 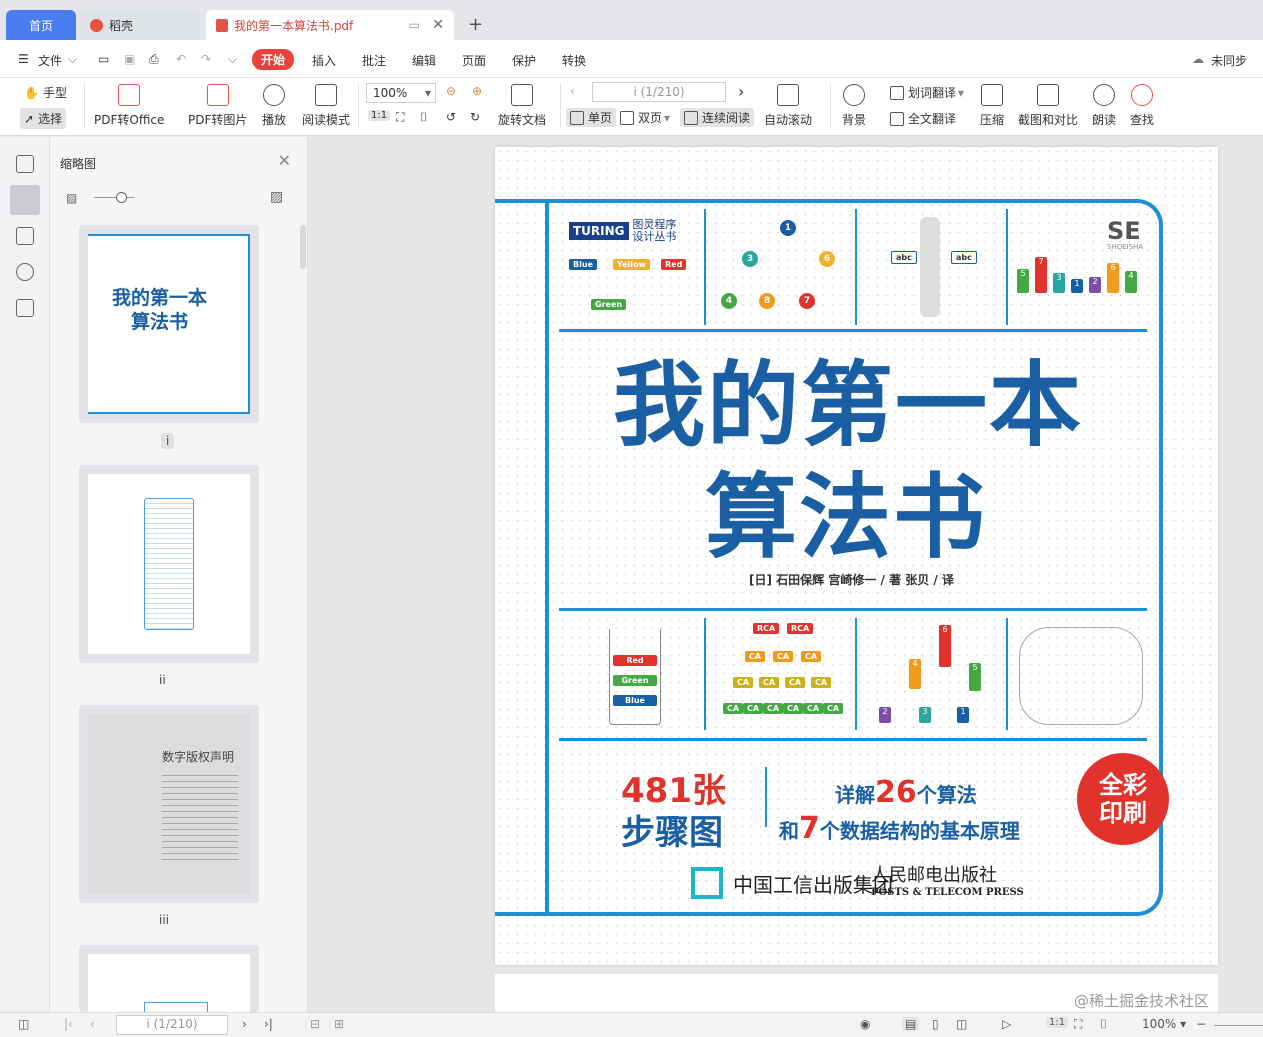 I want to click on attachment-icon, so click(x=25, y=272).